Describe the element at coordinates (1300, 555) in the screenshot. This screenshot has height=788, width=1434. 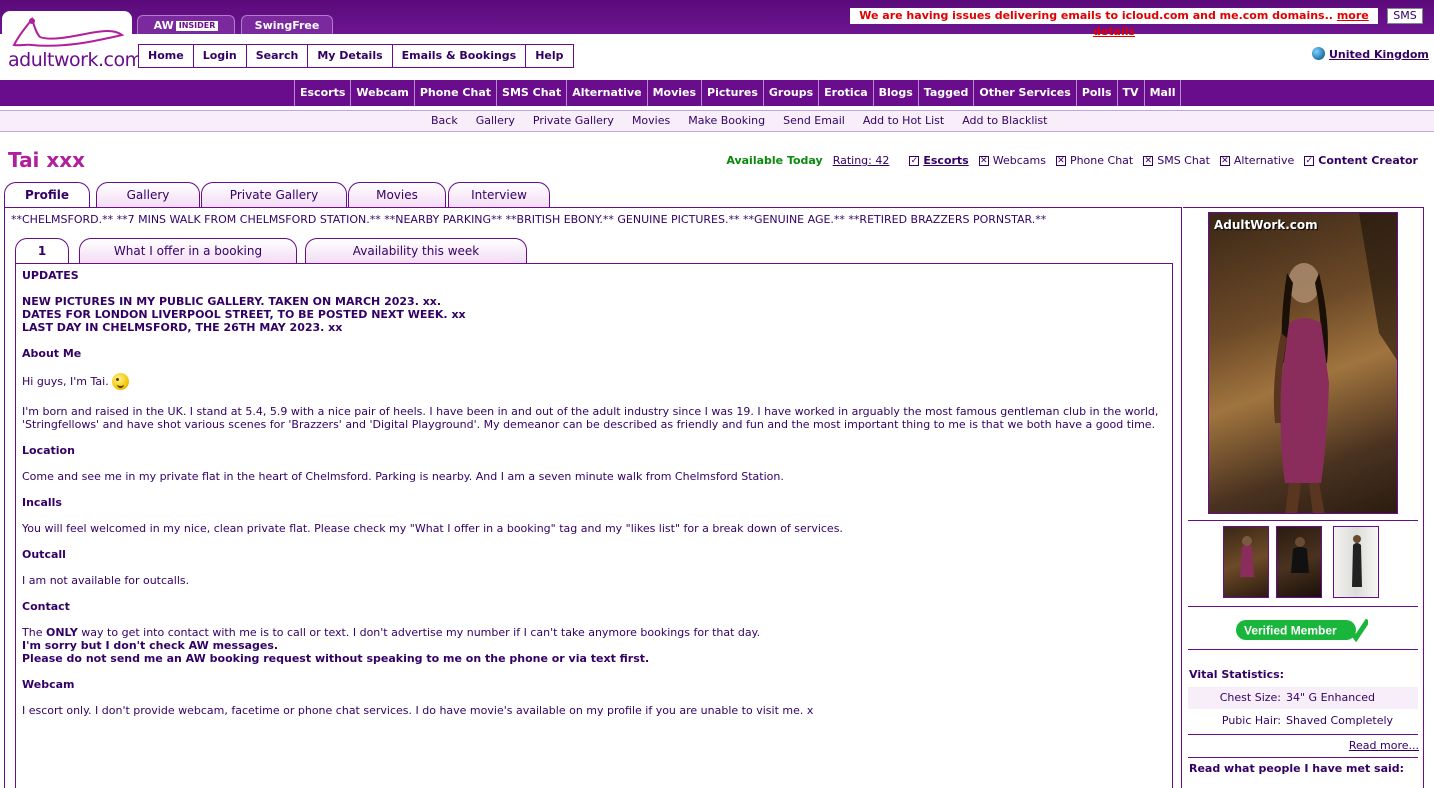
I see `thumbnail-image-icon` at that location.